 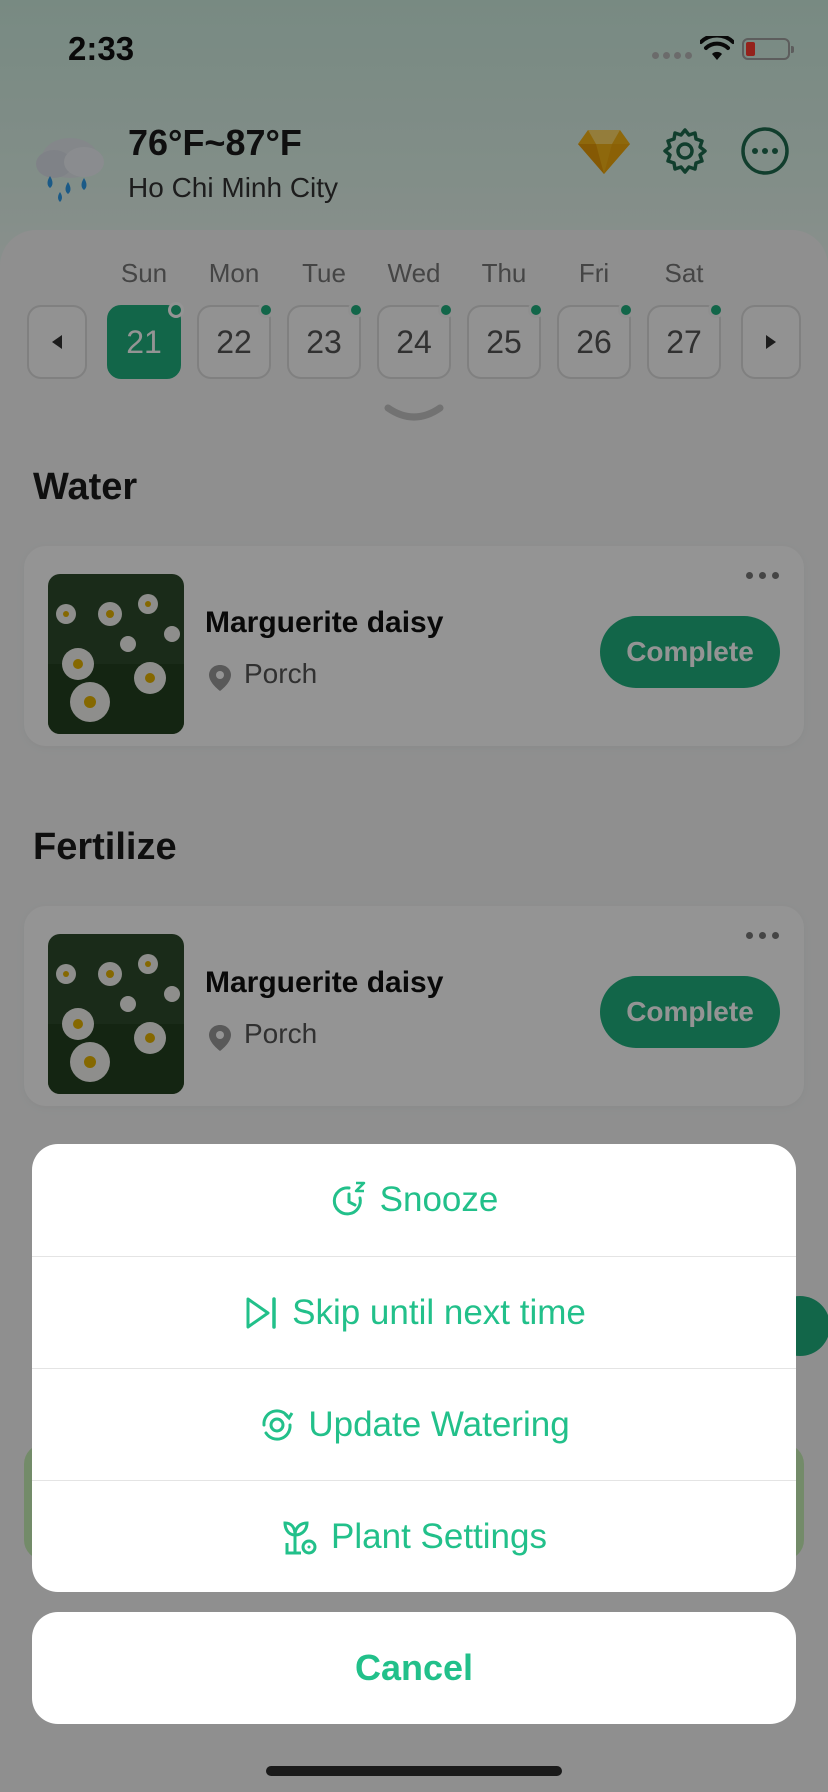 I want to click on skip-action: Skip until next time, so click(x=414, y=1312).